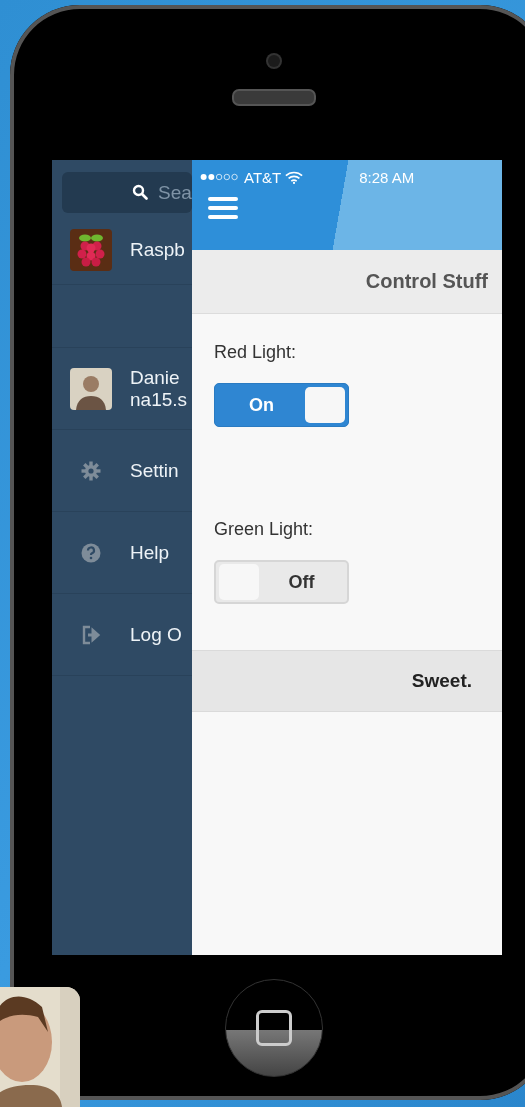 The image size is (525, 1107). I want to click on search-field: Sea, so click(127, 192).